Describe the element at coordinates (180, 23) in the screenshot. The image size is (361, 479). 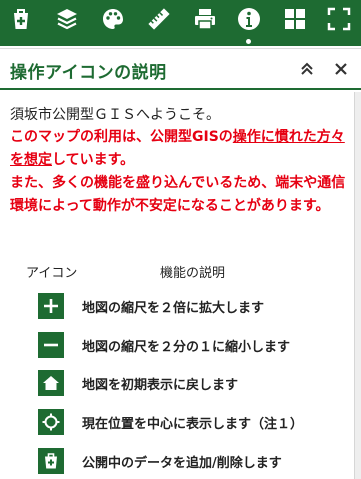
I see `map-toolbar` at that location.